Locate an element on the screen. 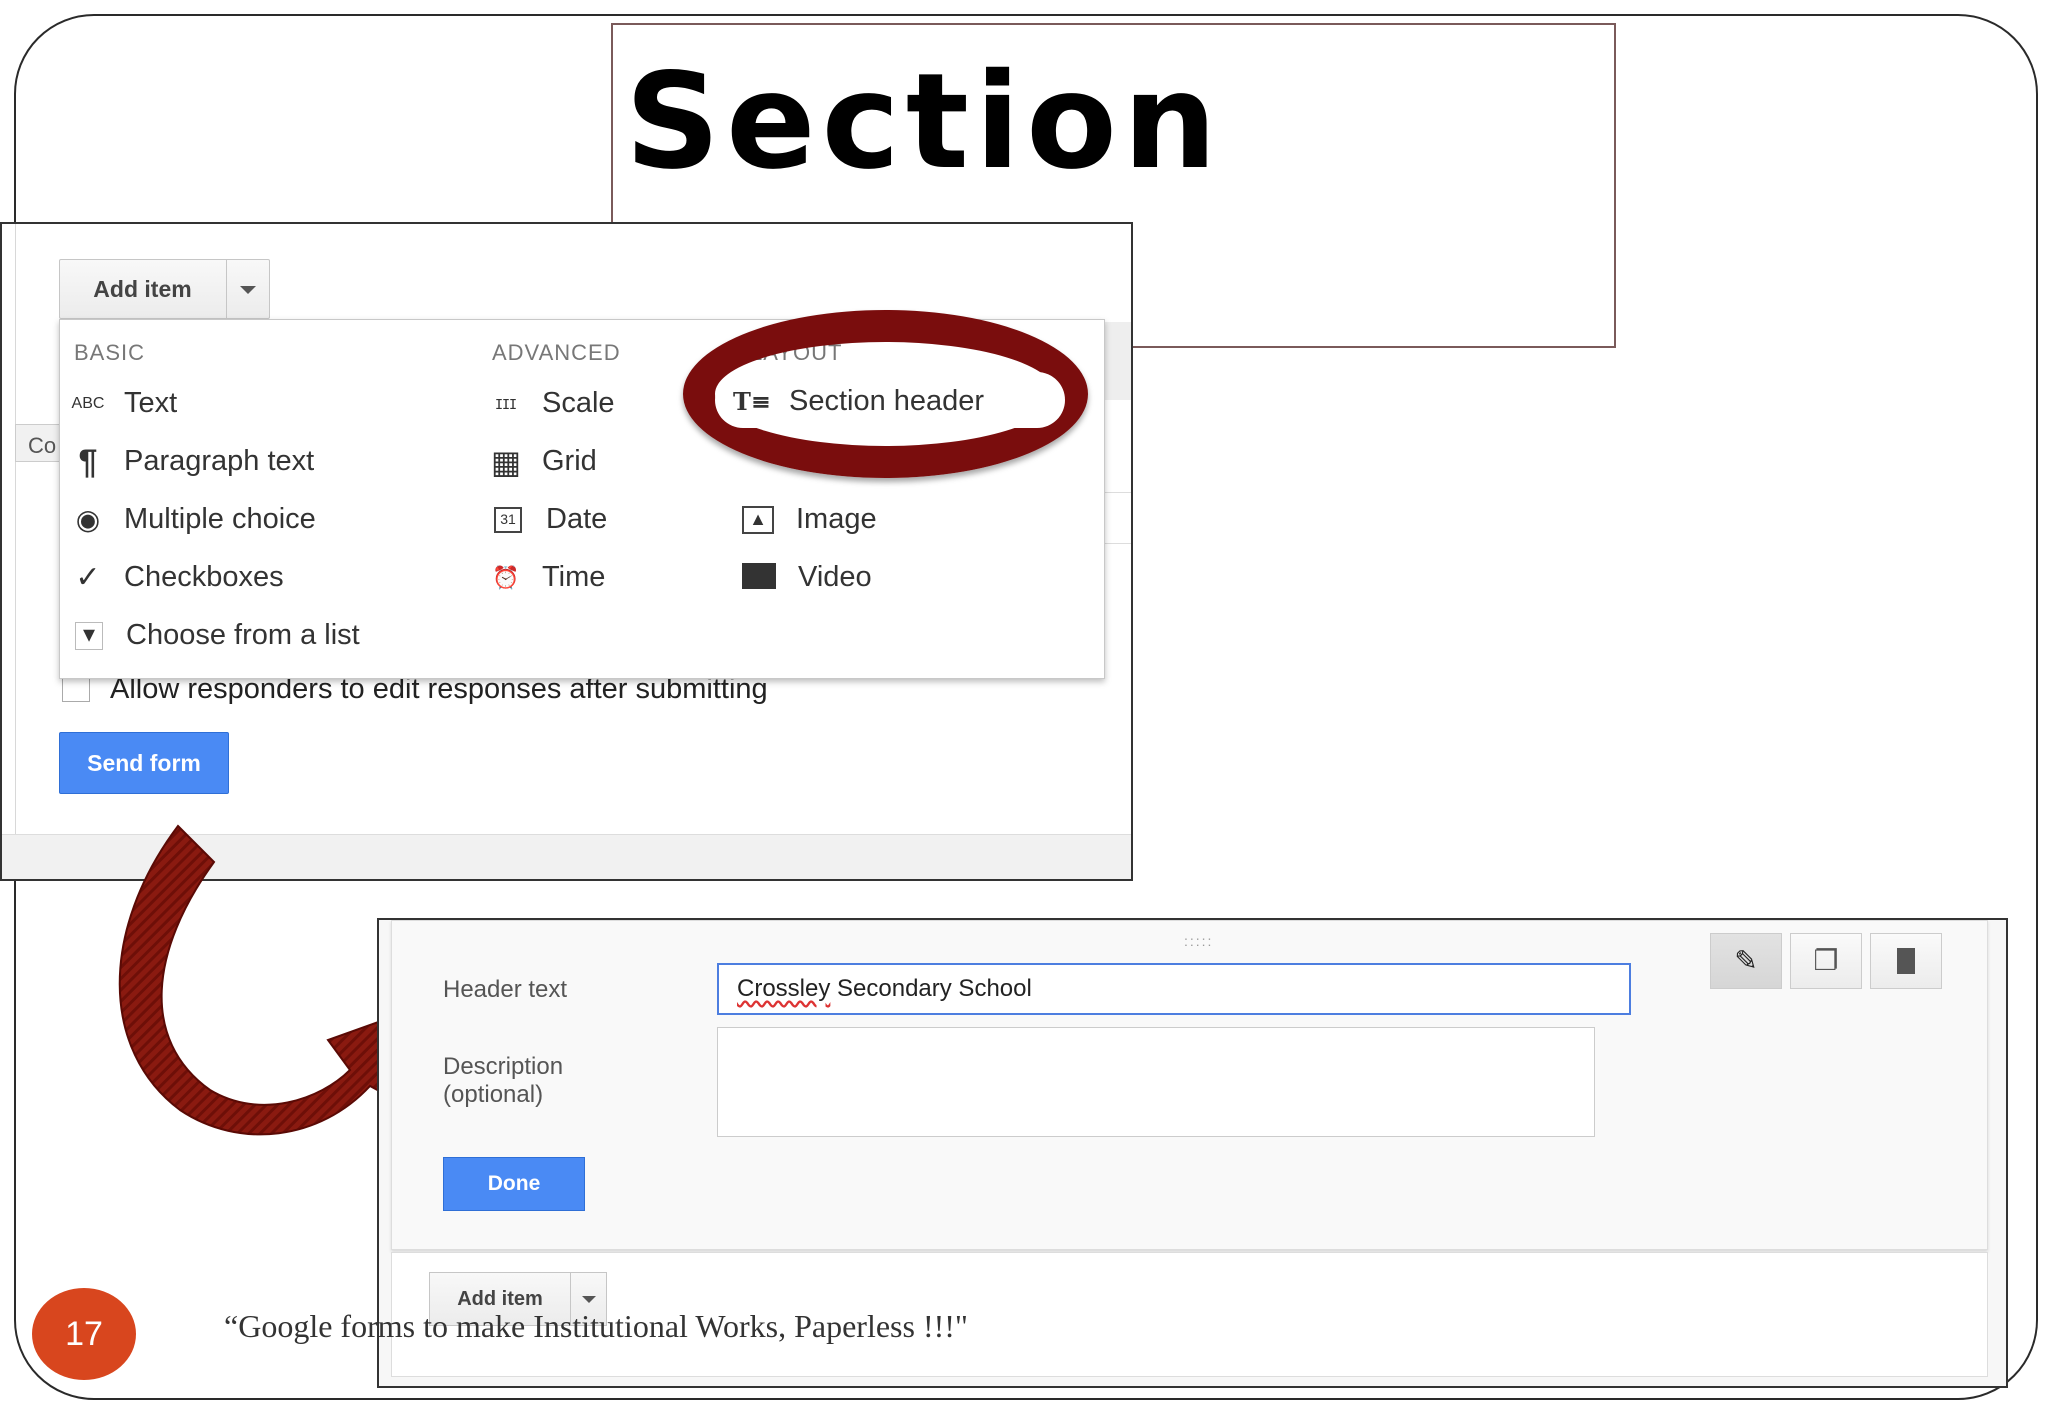 This screenshot has height=1418, width=2048. done-button: Done is located at coordinates (514, 1184).